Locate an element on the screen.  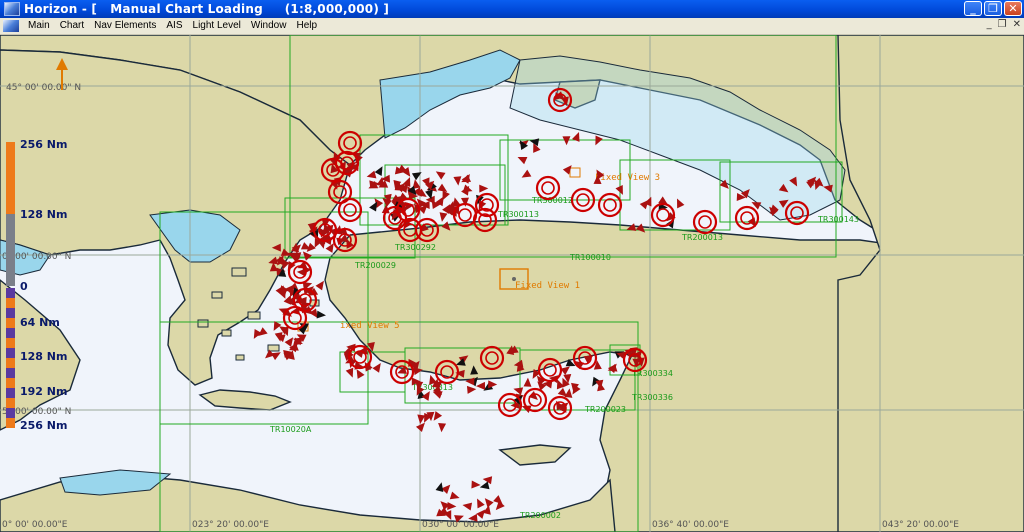
fixed-view-5-label: ixed View 5 is located at coordinates (370, 326).